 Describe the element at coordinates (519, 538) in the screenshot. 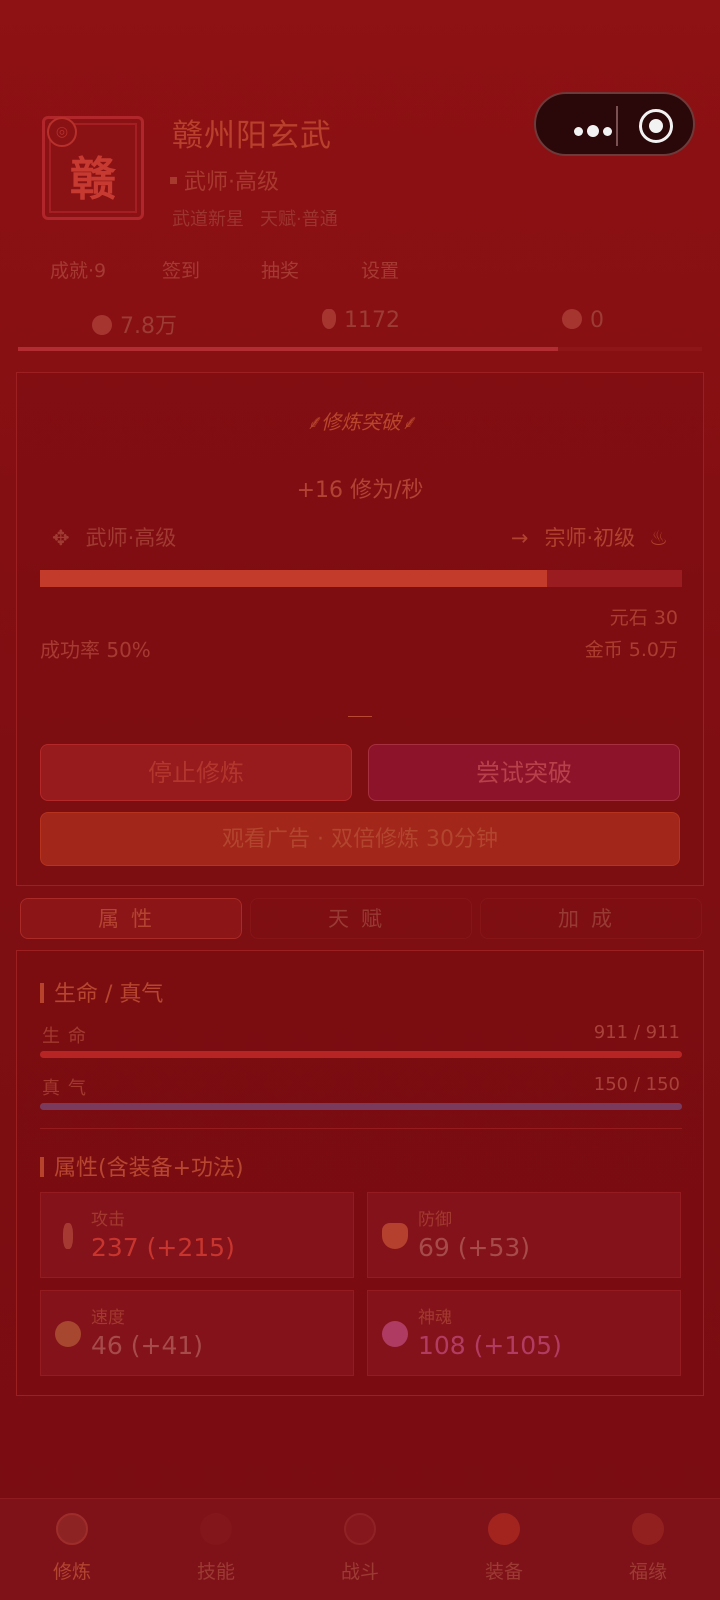

I see `arrow-right-icon: →` at that location.